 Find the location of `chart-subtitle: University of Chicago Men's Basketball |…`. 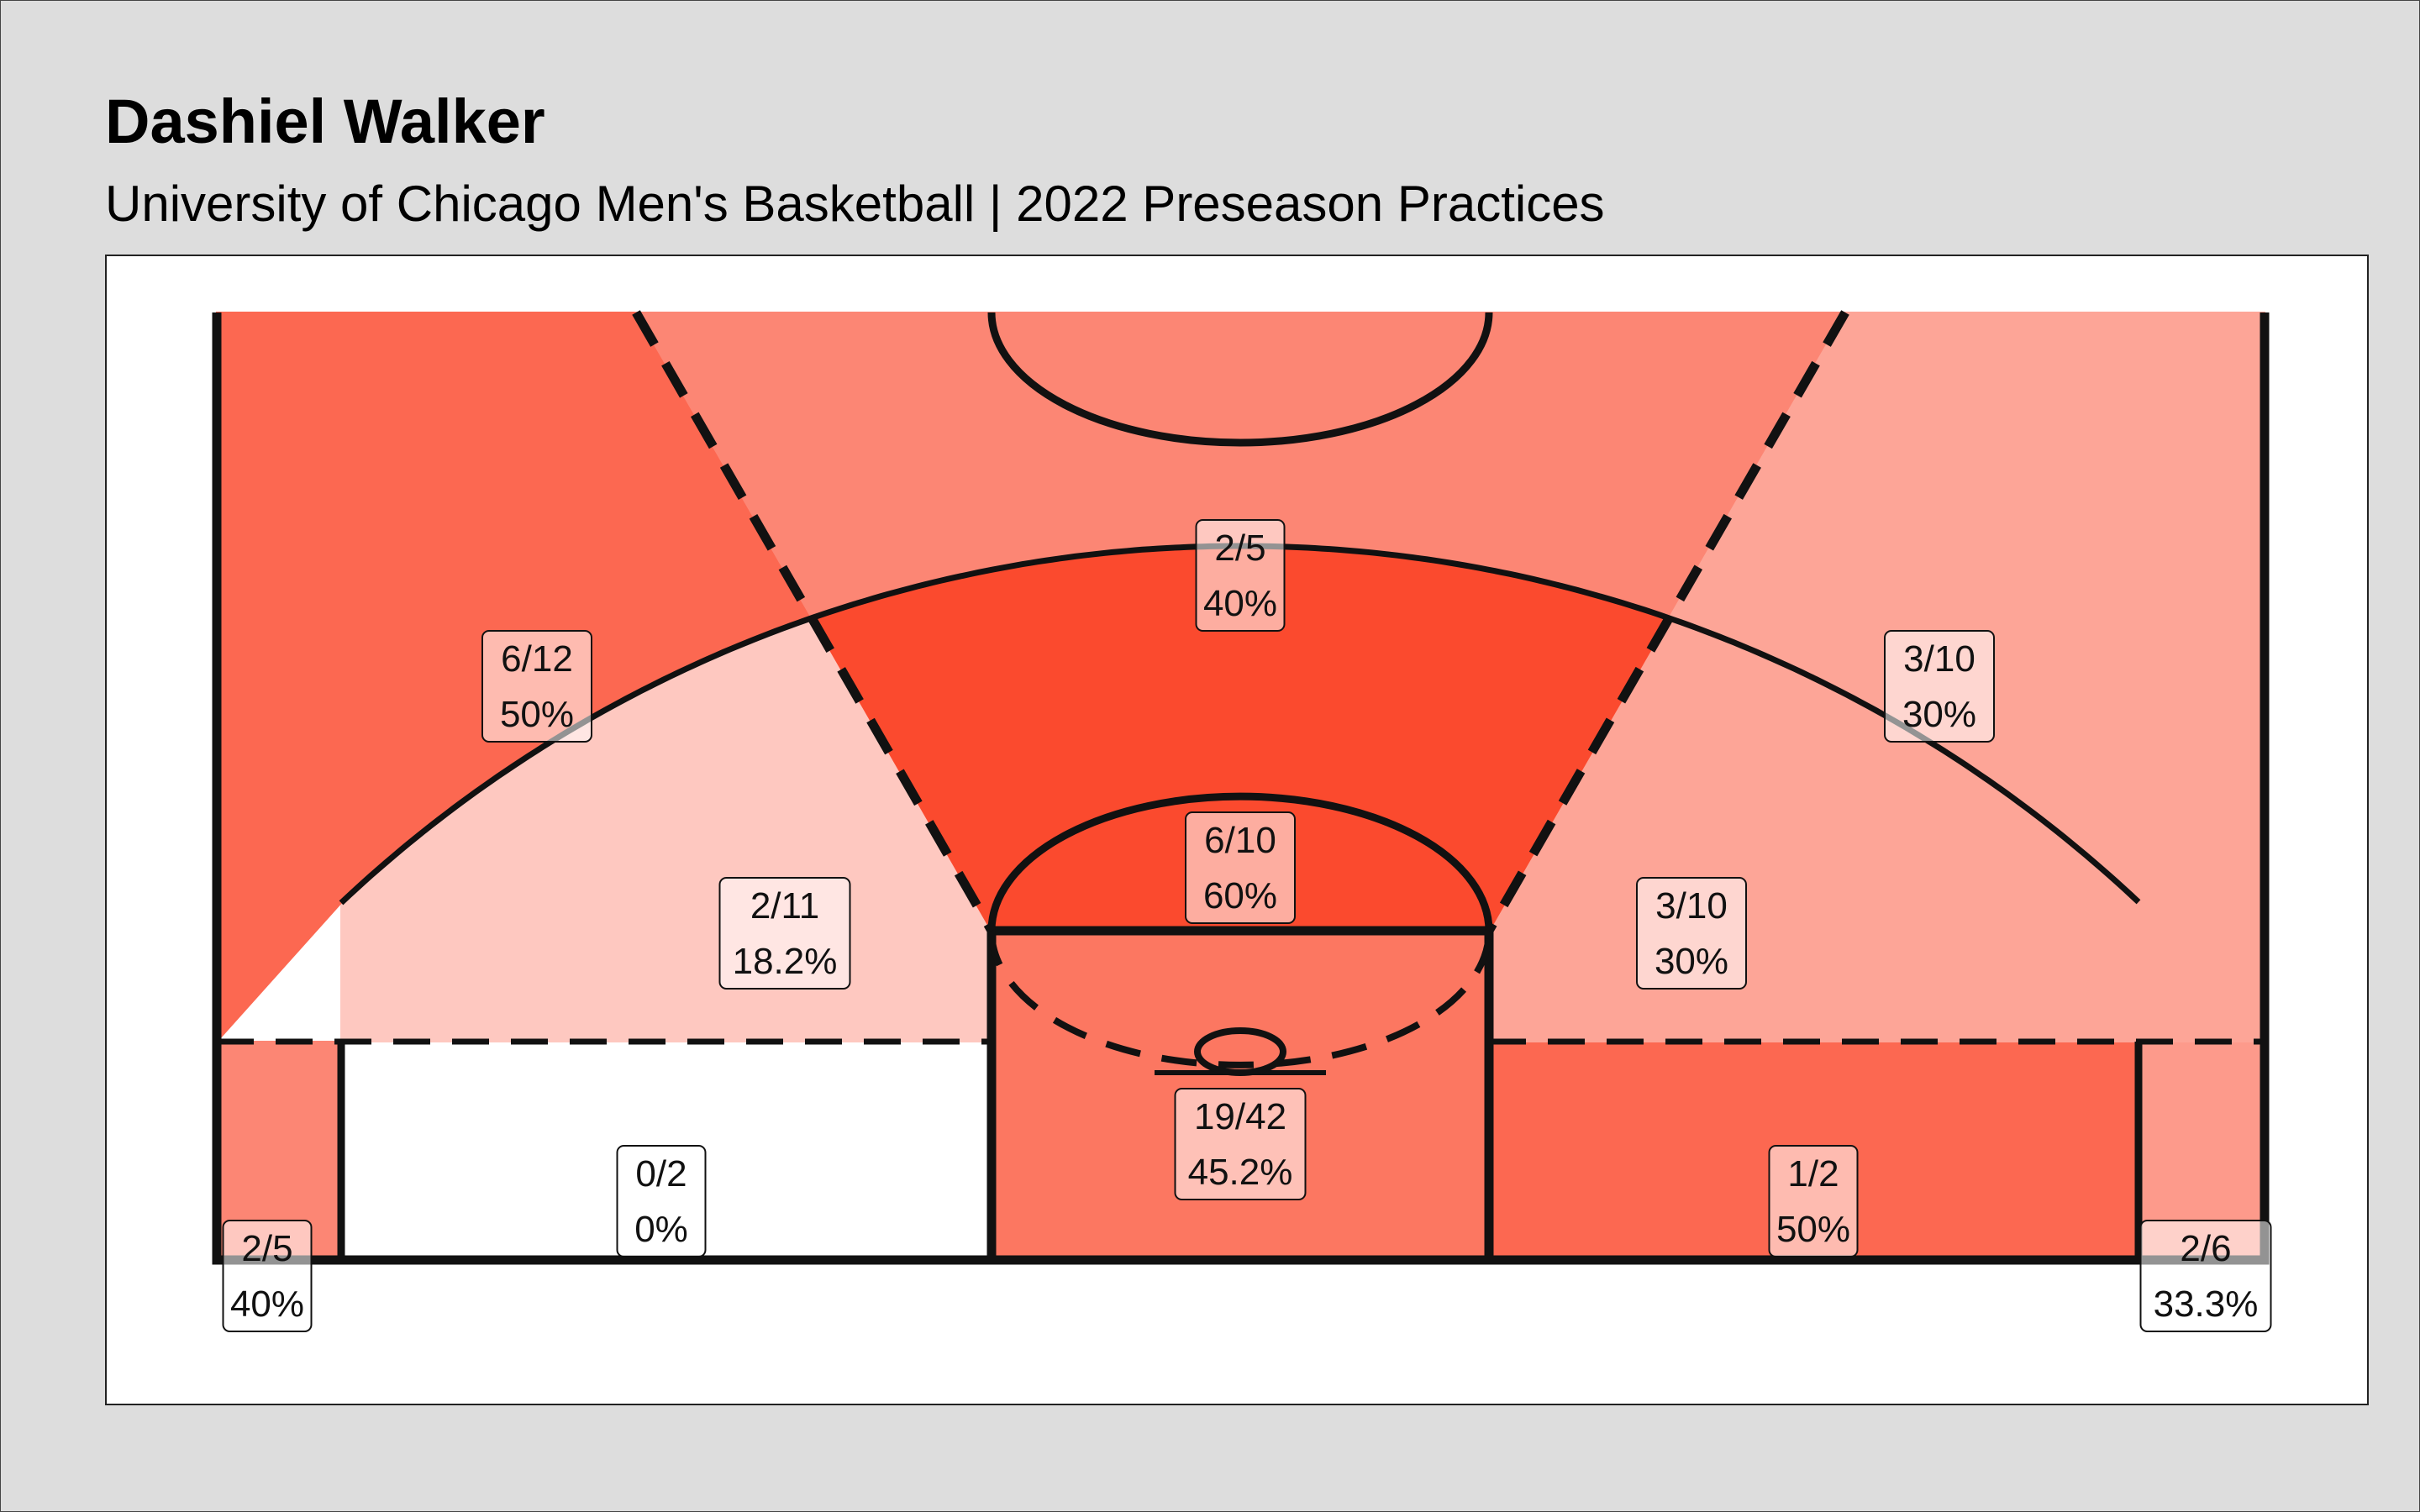

chart-subtitle: University of Chicago Men's Basketball |… is located at coordinates (855, 204).